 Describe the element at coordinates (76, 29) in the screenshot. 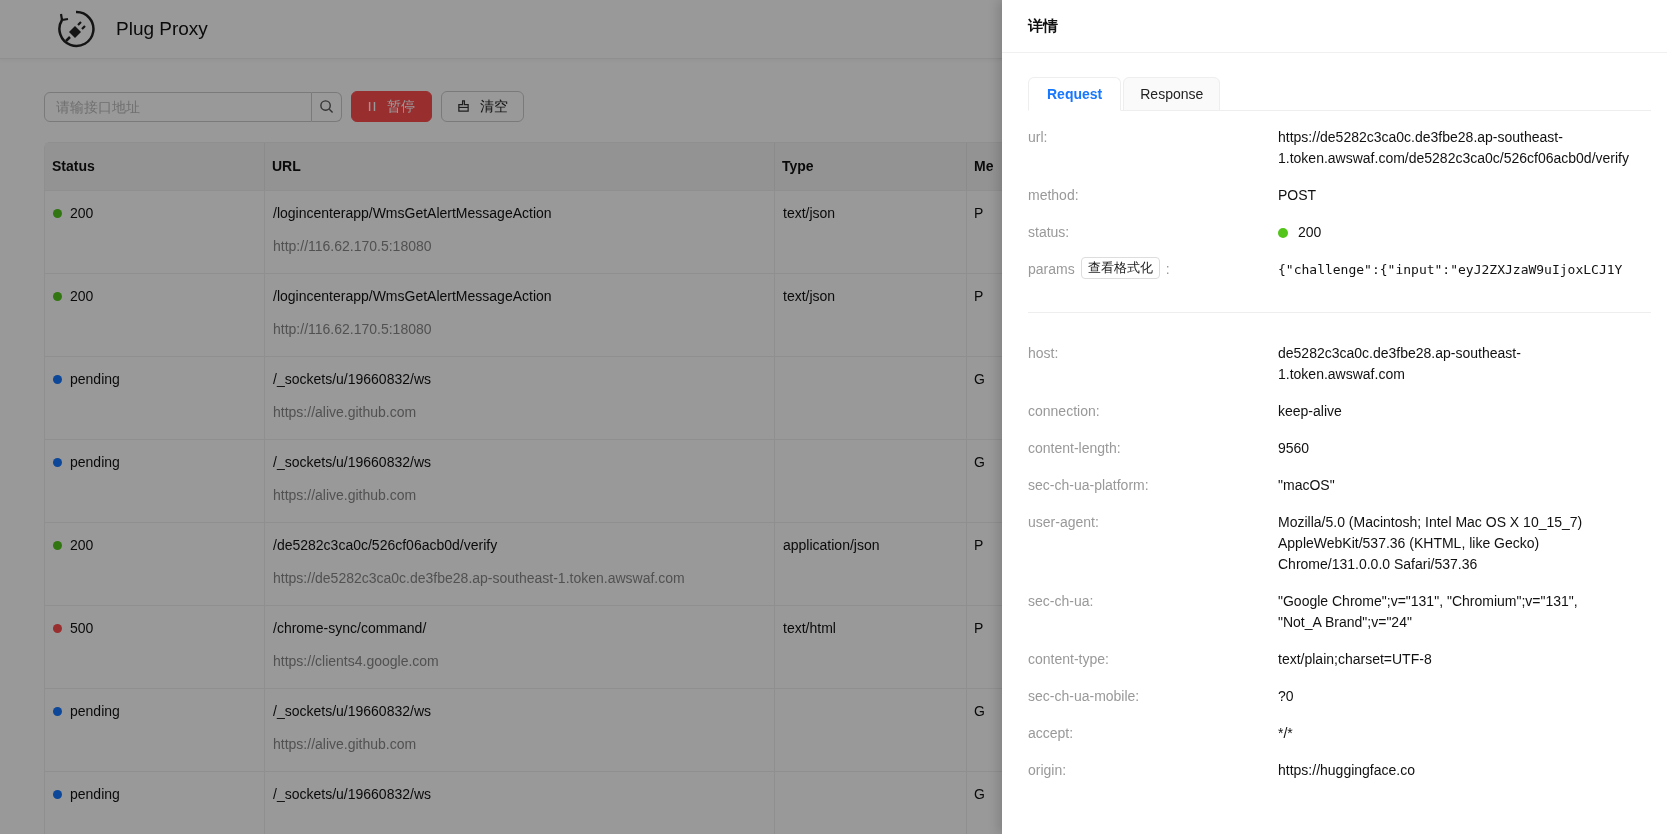

I see `plug-logo-icon` at that location.